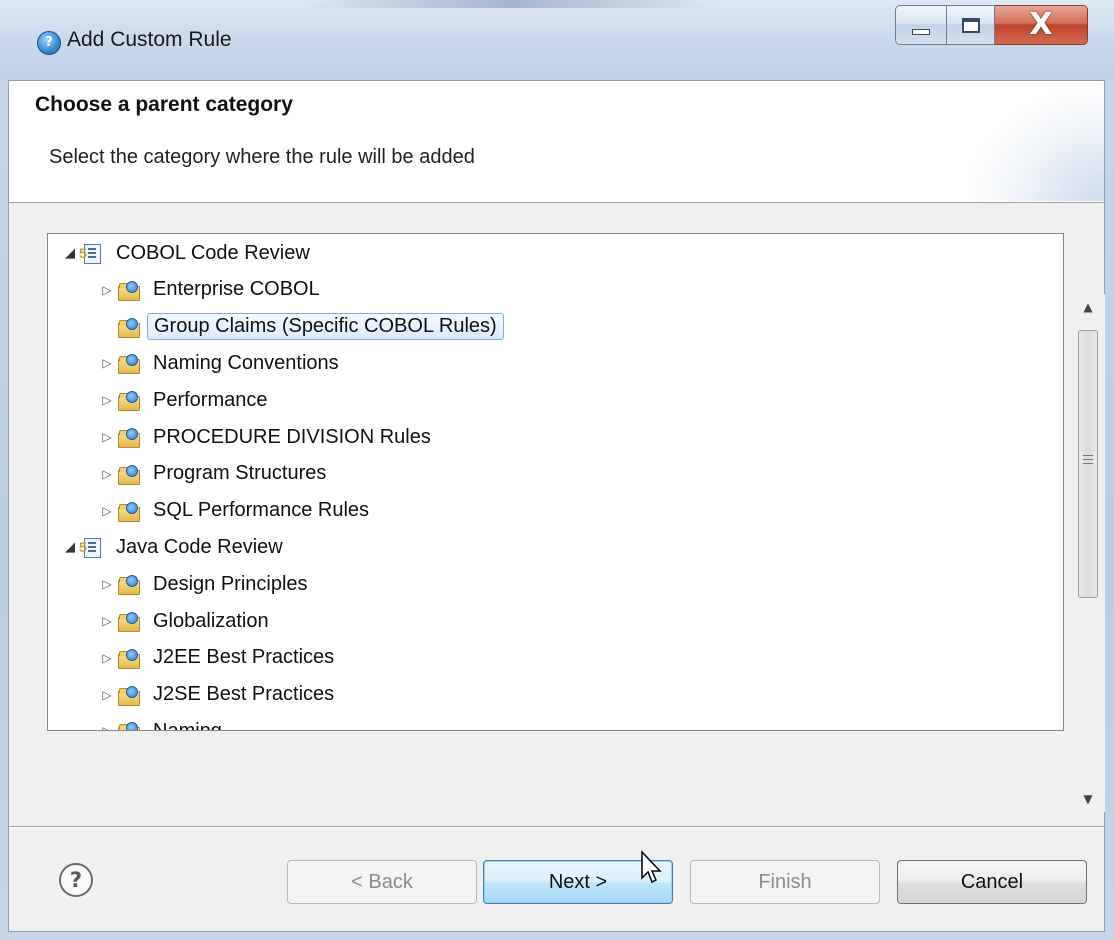 The height and width of the screenshot is (940, 1114). What do you see at coordinates (187, 725) in the screenshot?
I see `tree-node-label: Naming` at bounding box center [187, 725].